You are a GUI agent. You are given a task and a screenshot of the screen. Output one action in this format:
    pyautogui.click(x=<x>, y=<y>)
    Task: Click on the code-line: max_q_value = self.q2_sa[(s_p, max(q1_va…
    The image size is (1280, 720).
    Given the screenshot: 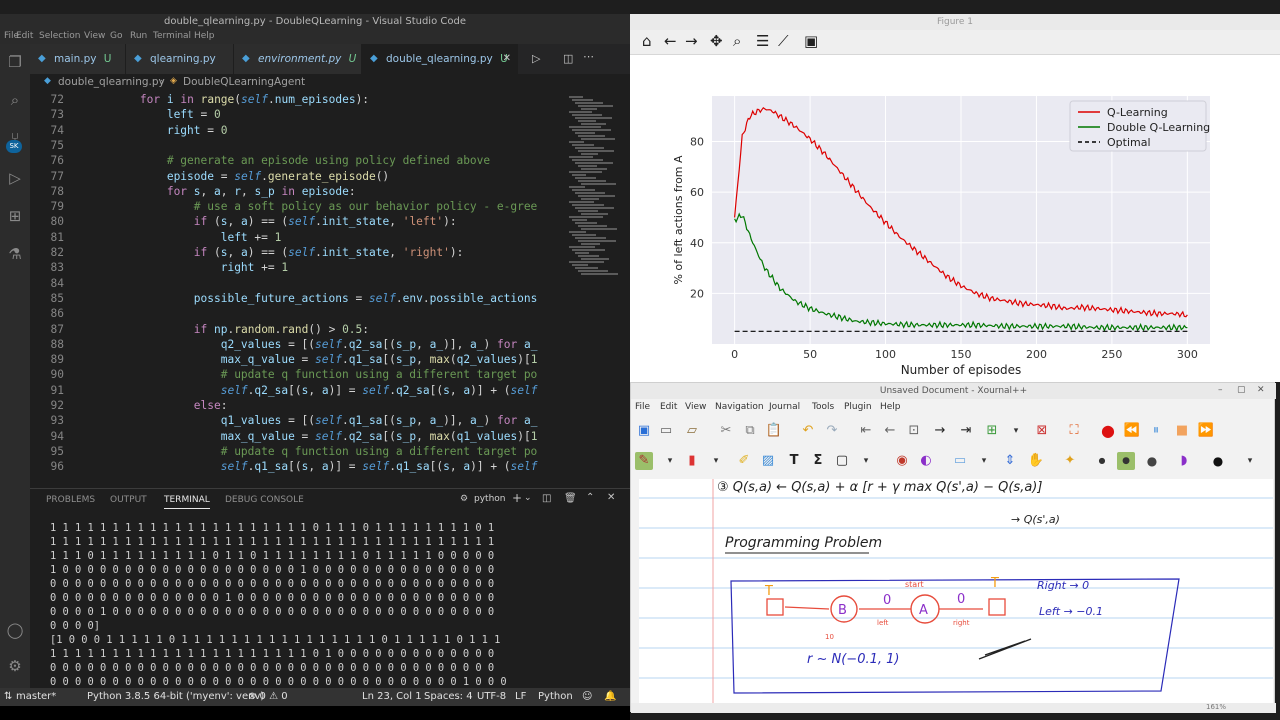 What is the action you would take?
    pyautogui.click(x=312, y=436)
    